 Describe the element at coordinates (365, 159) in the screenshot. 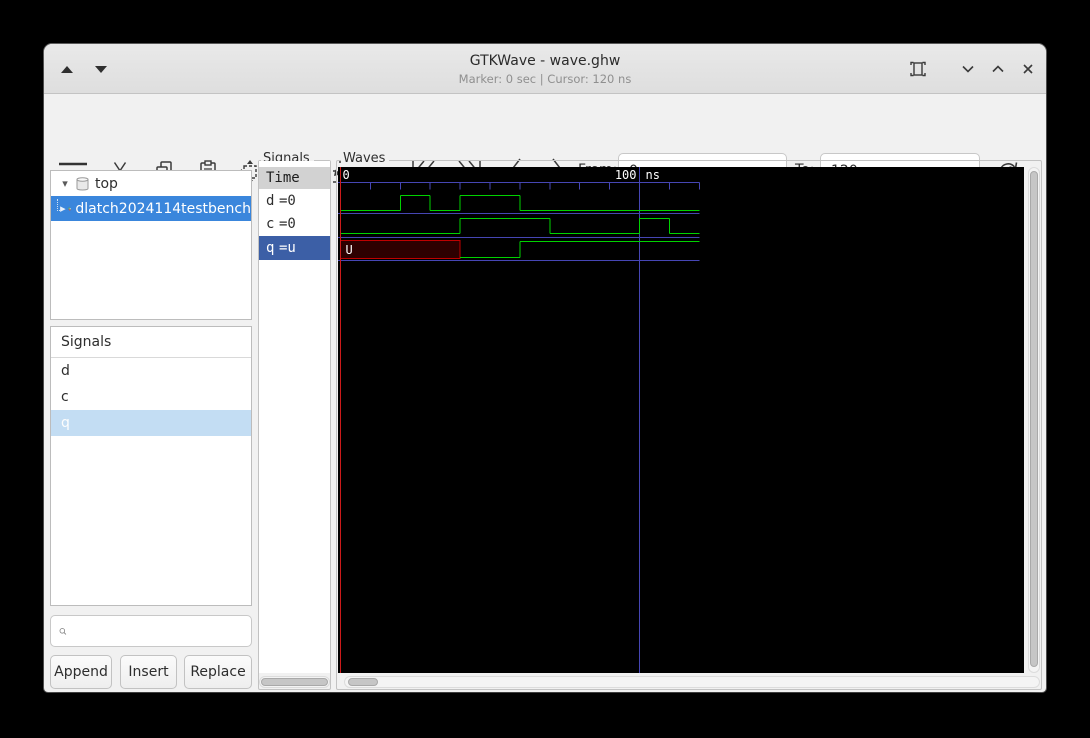

I see `waves-frame-label: Waves` at that location.